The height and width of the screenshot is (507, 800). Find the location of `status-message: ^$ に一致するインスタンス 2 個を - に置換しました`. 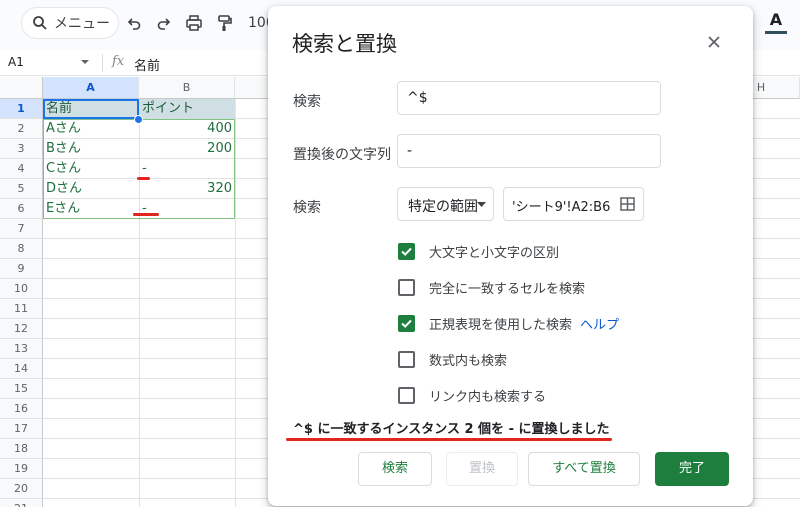

status-message: ^$ に一致するインスタンス 2 個を - に置換しました is located at coordinates (451, 429).